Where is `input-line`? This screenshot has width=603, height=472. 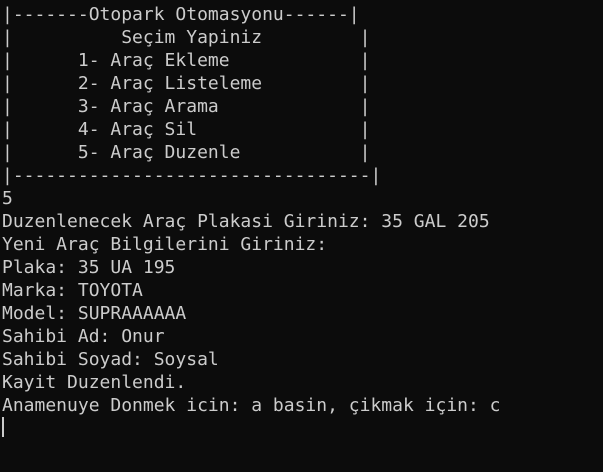 input-line is located at coordinates (302, 428).